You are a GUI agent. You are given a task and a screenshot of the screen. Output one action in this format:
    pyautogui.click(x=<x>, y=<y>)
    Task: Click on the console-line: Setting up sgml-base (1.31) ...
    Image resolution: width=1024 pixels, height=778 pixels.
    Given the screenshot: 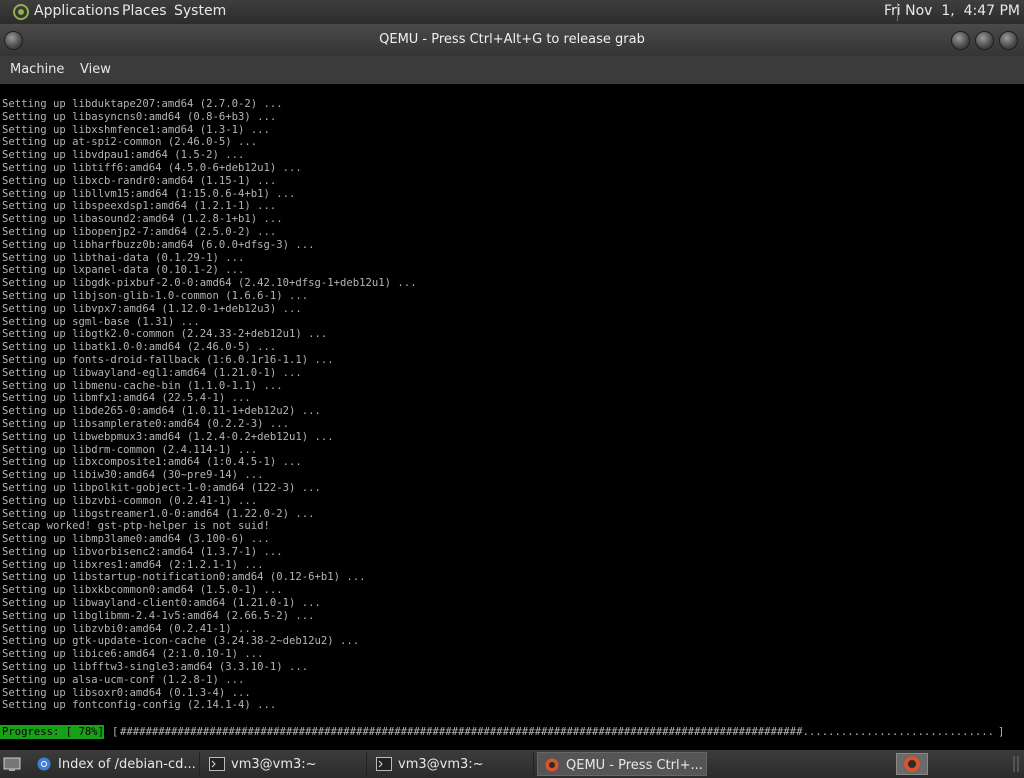 What is the action you would take?
    pyautogui.click(x=101, y=321)
    